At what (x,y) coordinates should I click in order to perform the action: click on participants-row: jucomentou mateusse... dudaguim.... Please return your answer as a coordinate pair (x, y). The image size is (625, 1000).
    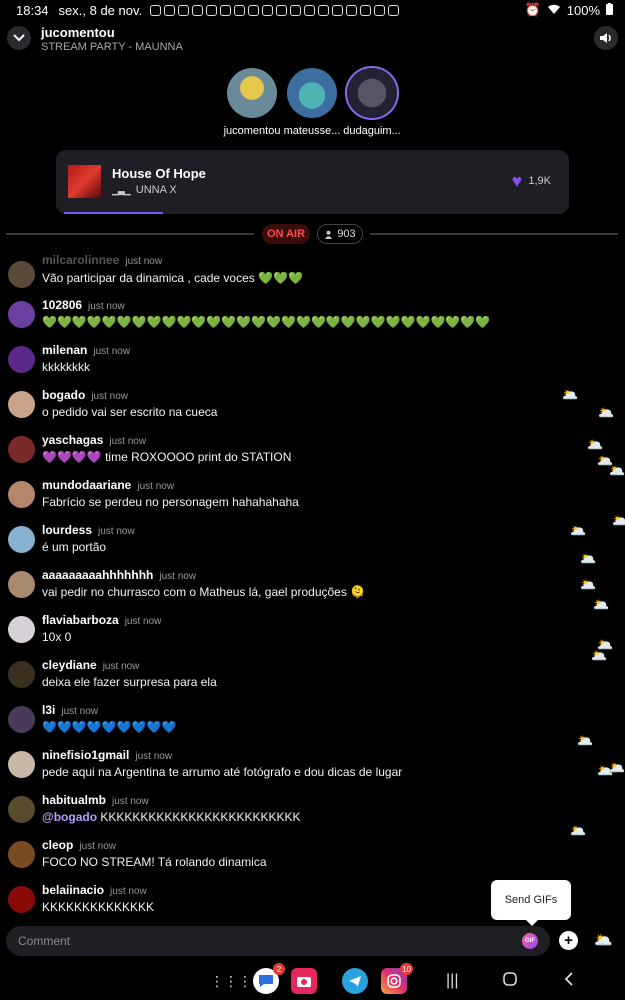
    Looking at the image, I should click on (312, 104).